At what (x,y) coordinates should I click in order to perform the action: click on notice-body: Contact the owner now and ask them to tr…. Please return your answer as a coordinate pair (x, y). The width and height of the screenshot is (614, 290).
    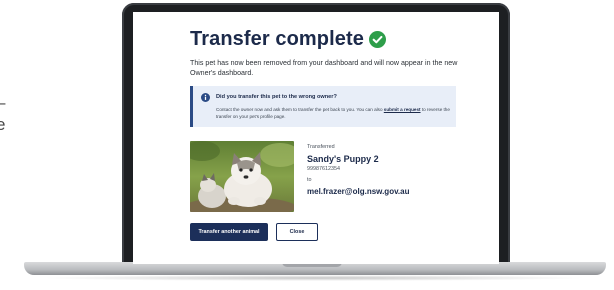
    Looking at the image, I should click on (335, 113).